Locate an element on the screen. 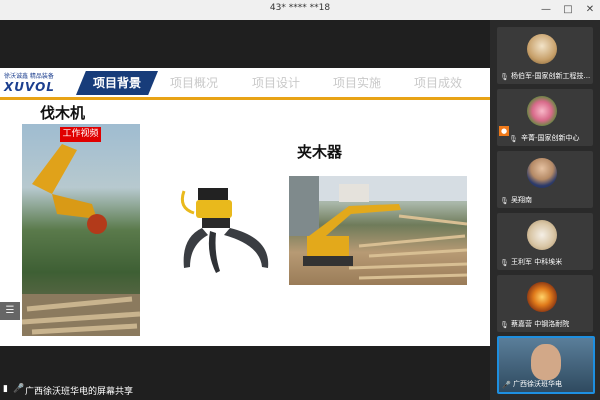  tab-project-design: 项目设计 is located at coordinates (276, 83).